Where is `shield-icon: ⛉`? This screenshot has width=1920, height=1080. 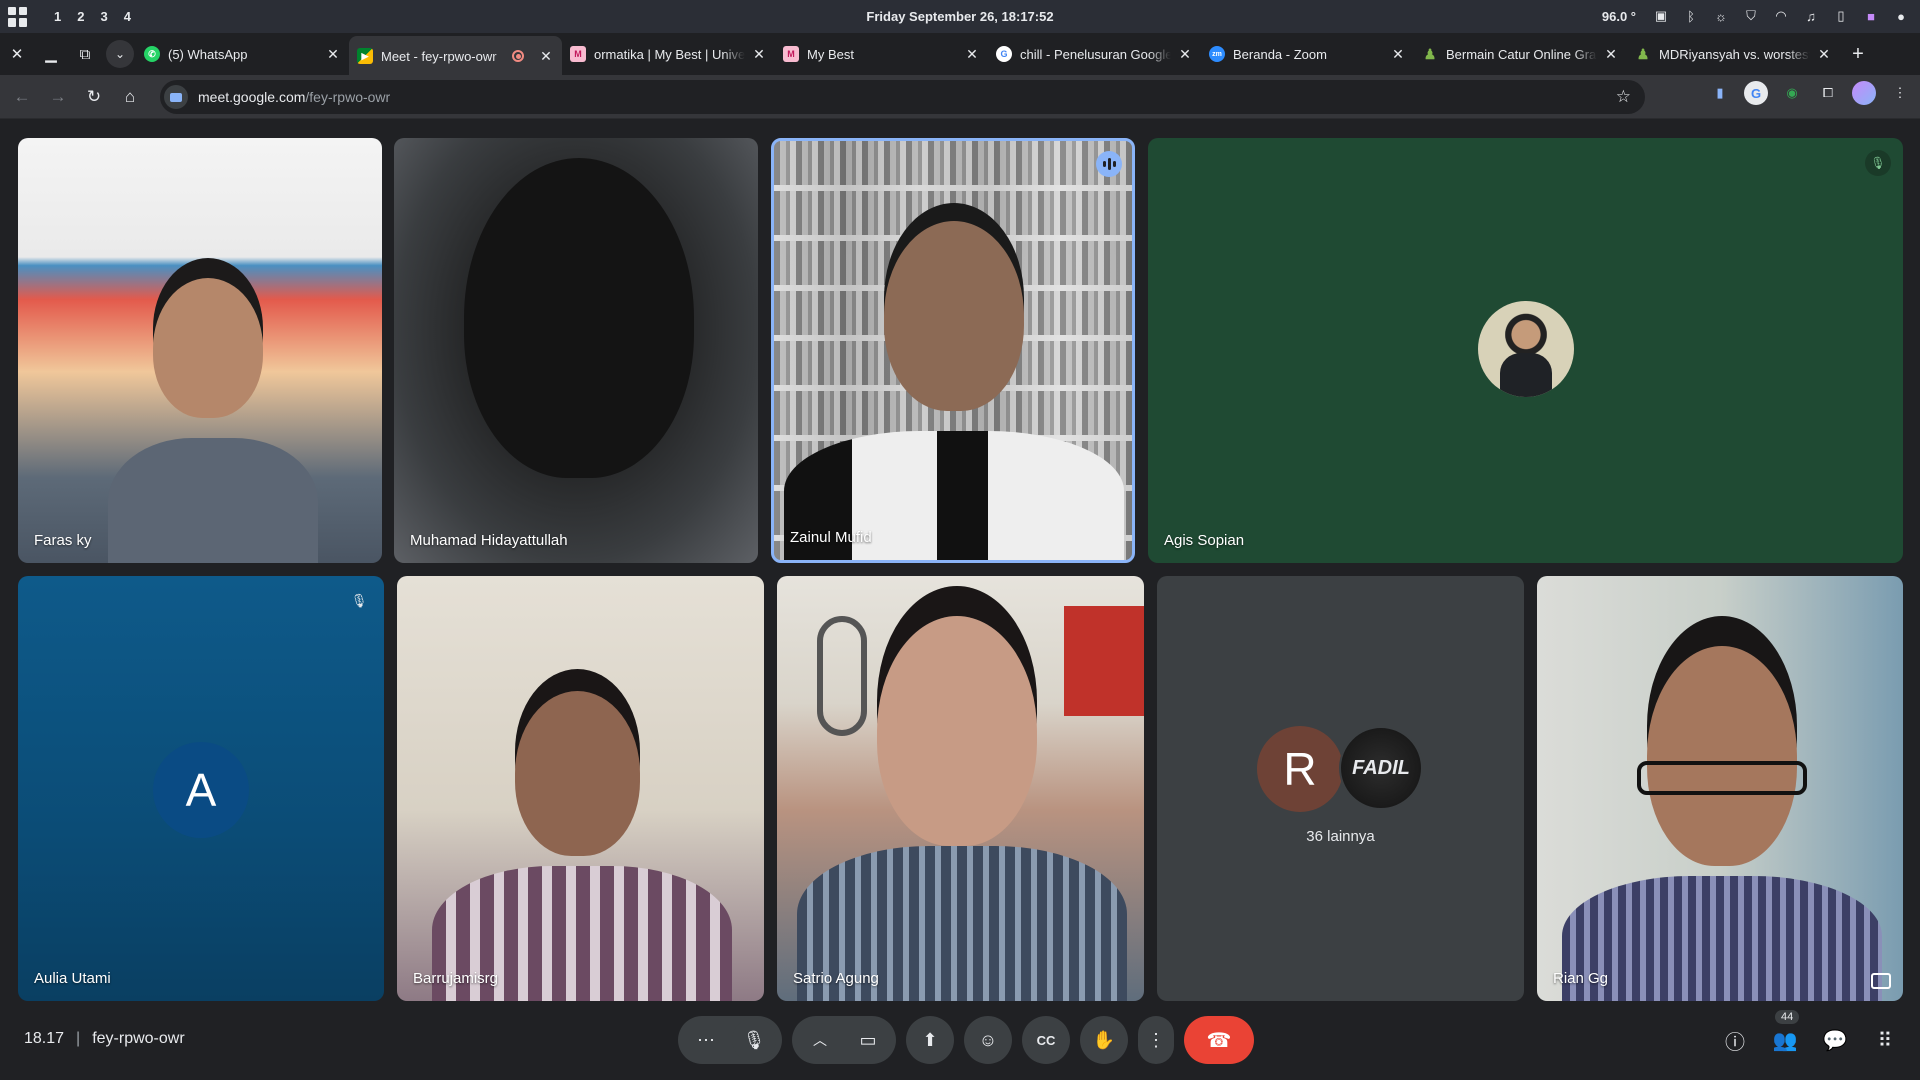
shield-icon: ⛉ is located at coordinates (1751, 16).